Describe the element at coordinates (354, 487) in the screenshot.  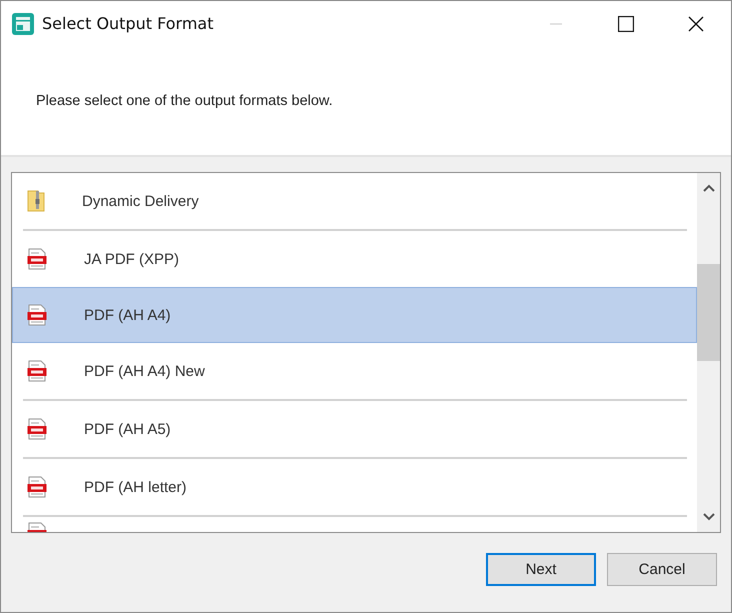
I see `format-list-item: PDF (AH letter)` at that location.